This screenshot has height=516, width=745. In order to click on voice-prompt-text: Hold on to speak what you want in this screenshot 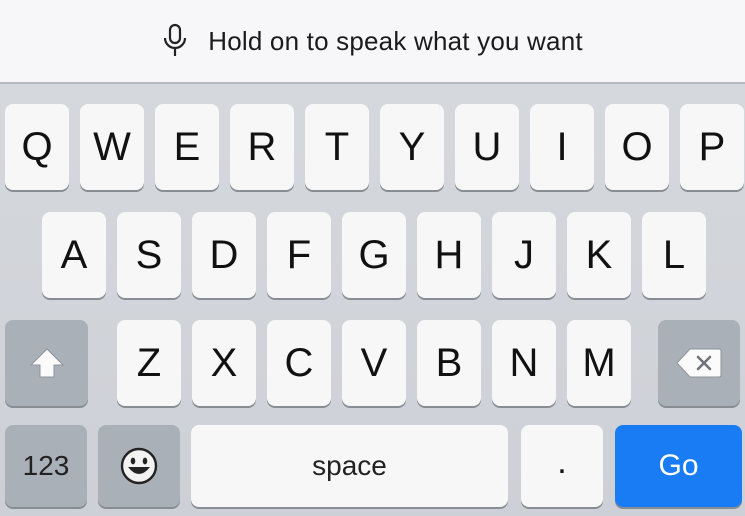, I will do `click(395, 40)`.